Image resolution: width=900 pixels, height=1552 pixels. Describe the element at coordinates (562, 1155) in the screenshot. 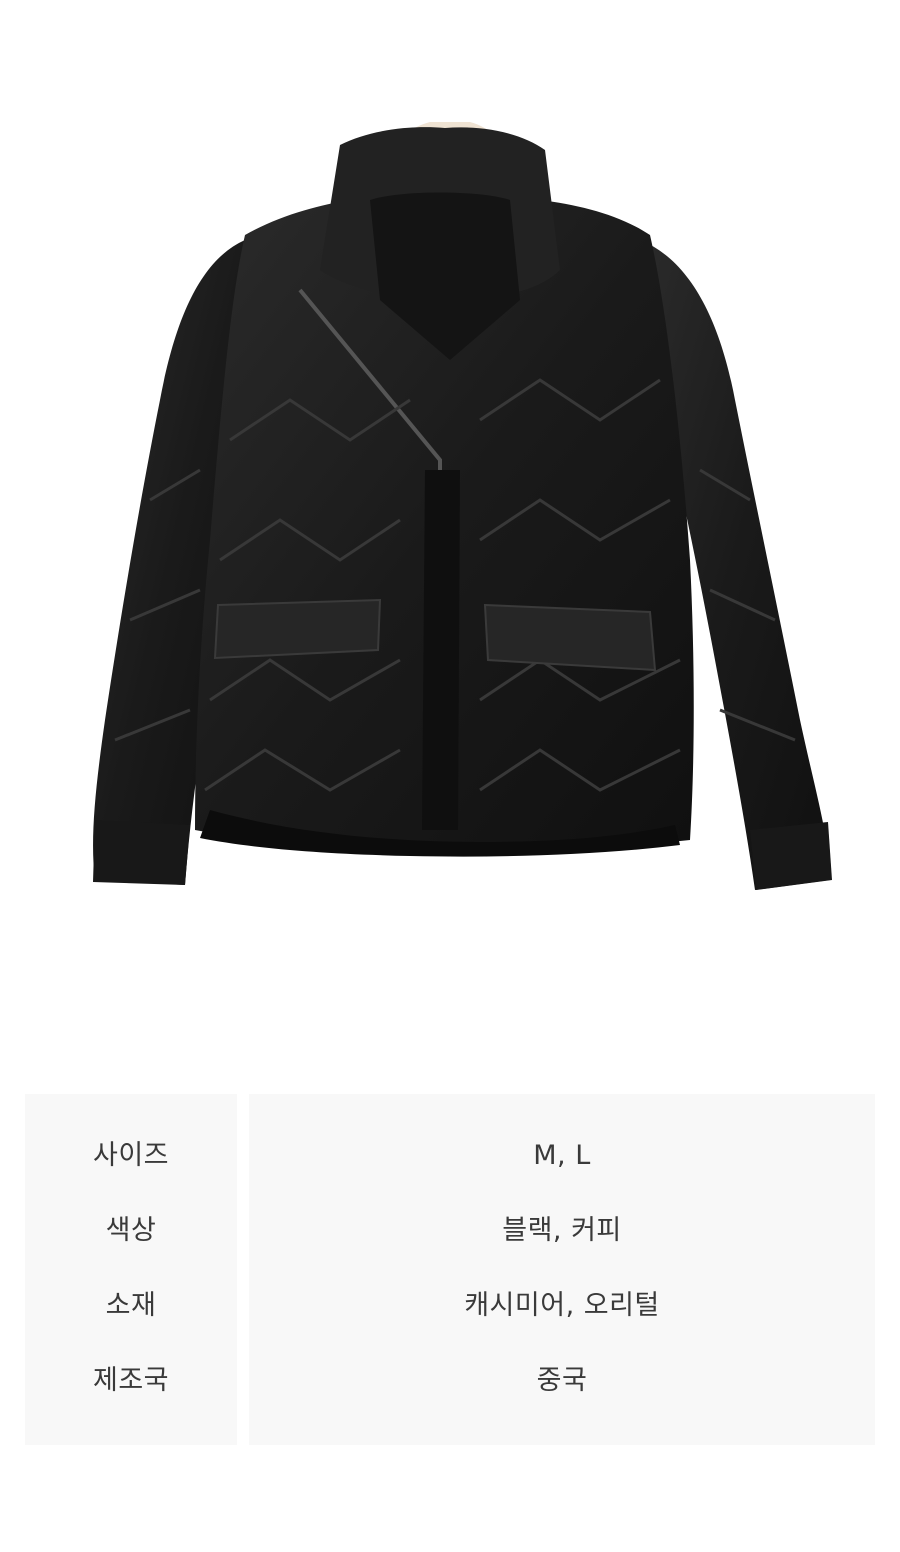

I see `spec-value-size: M, L` at that location.